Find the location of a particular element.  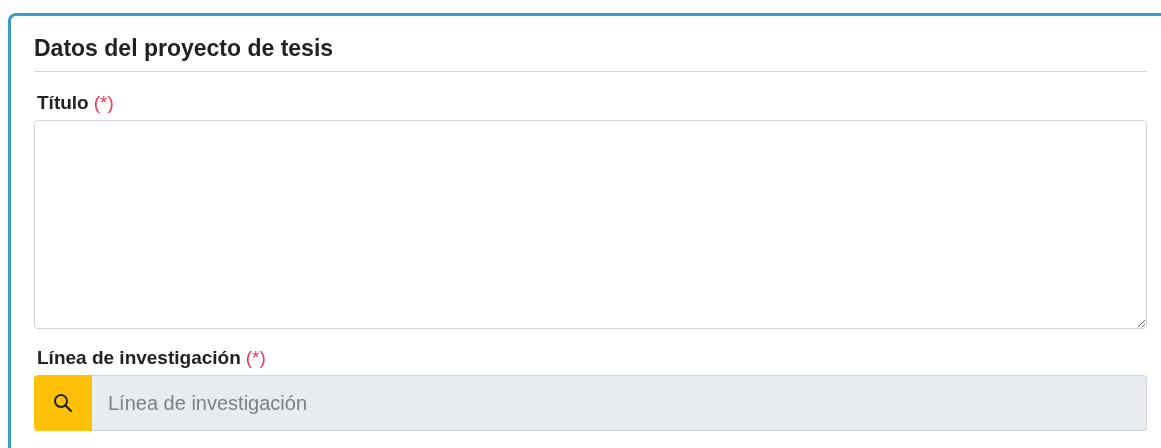

field-label: Línea de investigación is located at coordinates (139, 358).